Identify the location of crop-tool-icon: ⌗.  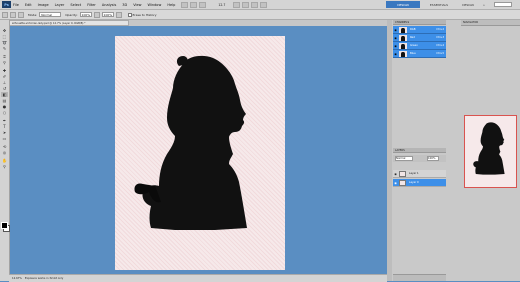
(4, 56).